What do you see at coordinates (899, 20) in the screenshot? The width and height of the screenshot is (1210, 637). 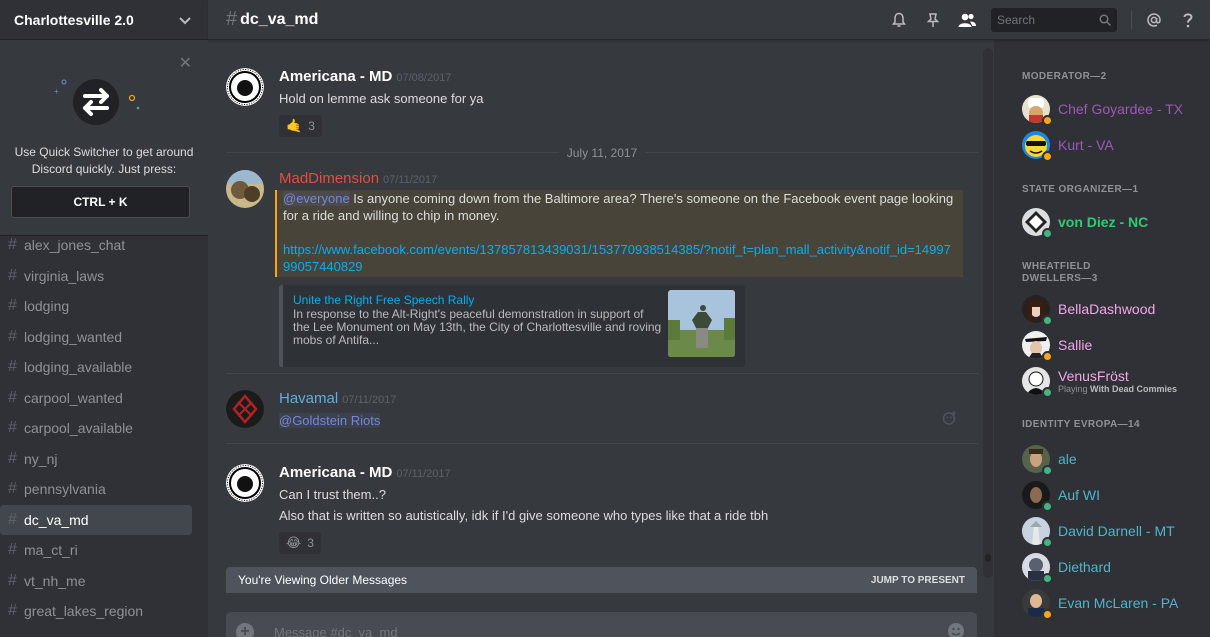 I see `bell-icon` at bounding box center [899, 20].